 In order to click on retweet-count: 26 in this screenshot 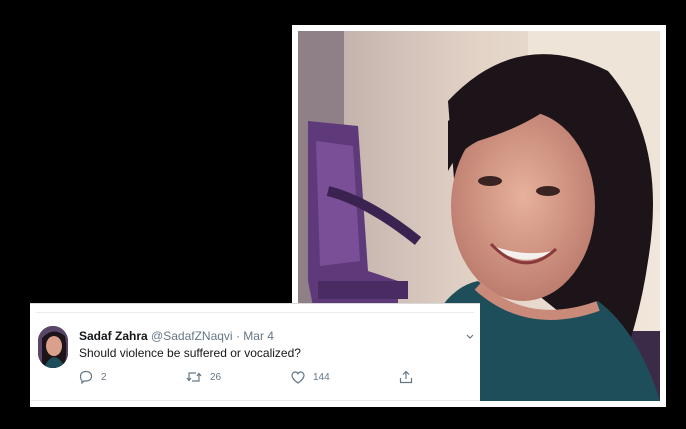, I will do `click(216, 377)`.